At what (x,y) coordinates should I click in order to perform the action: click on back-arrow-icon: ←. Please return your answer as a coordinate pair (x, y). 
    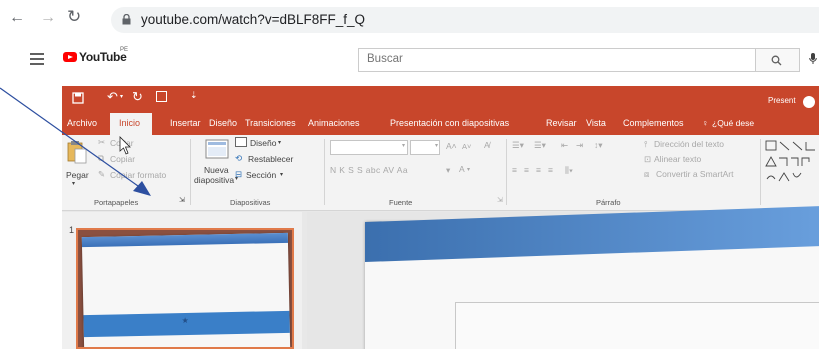
    Looking at the image, I should click on (17, 18).